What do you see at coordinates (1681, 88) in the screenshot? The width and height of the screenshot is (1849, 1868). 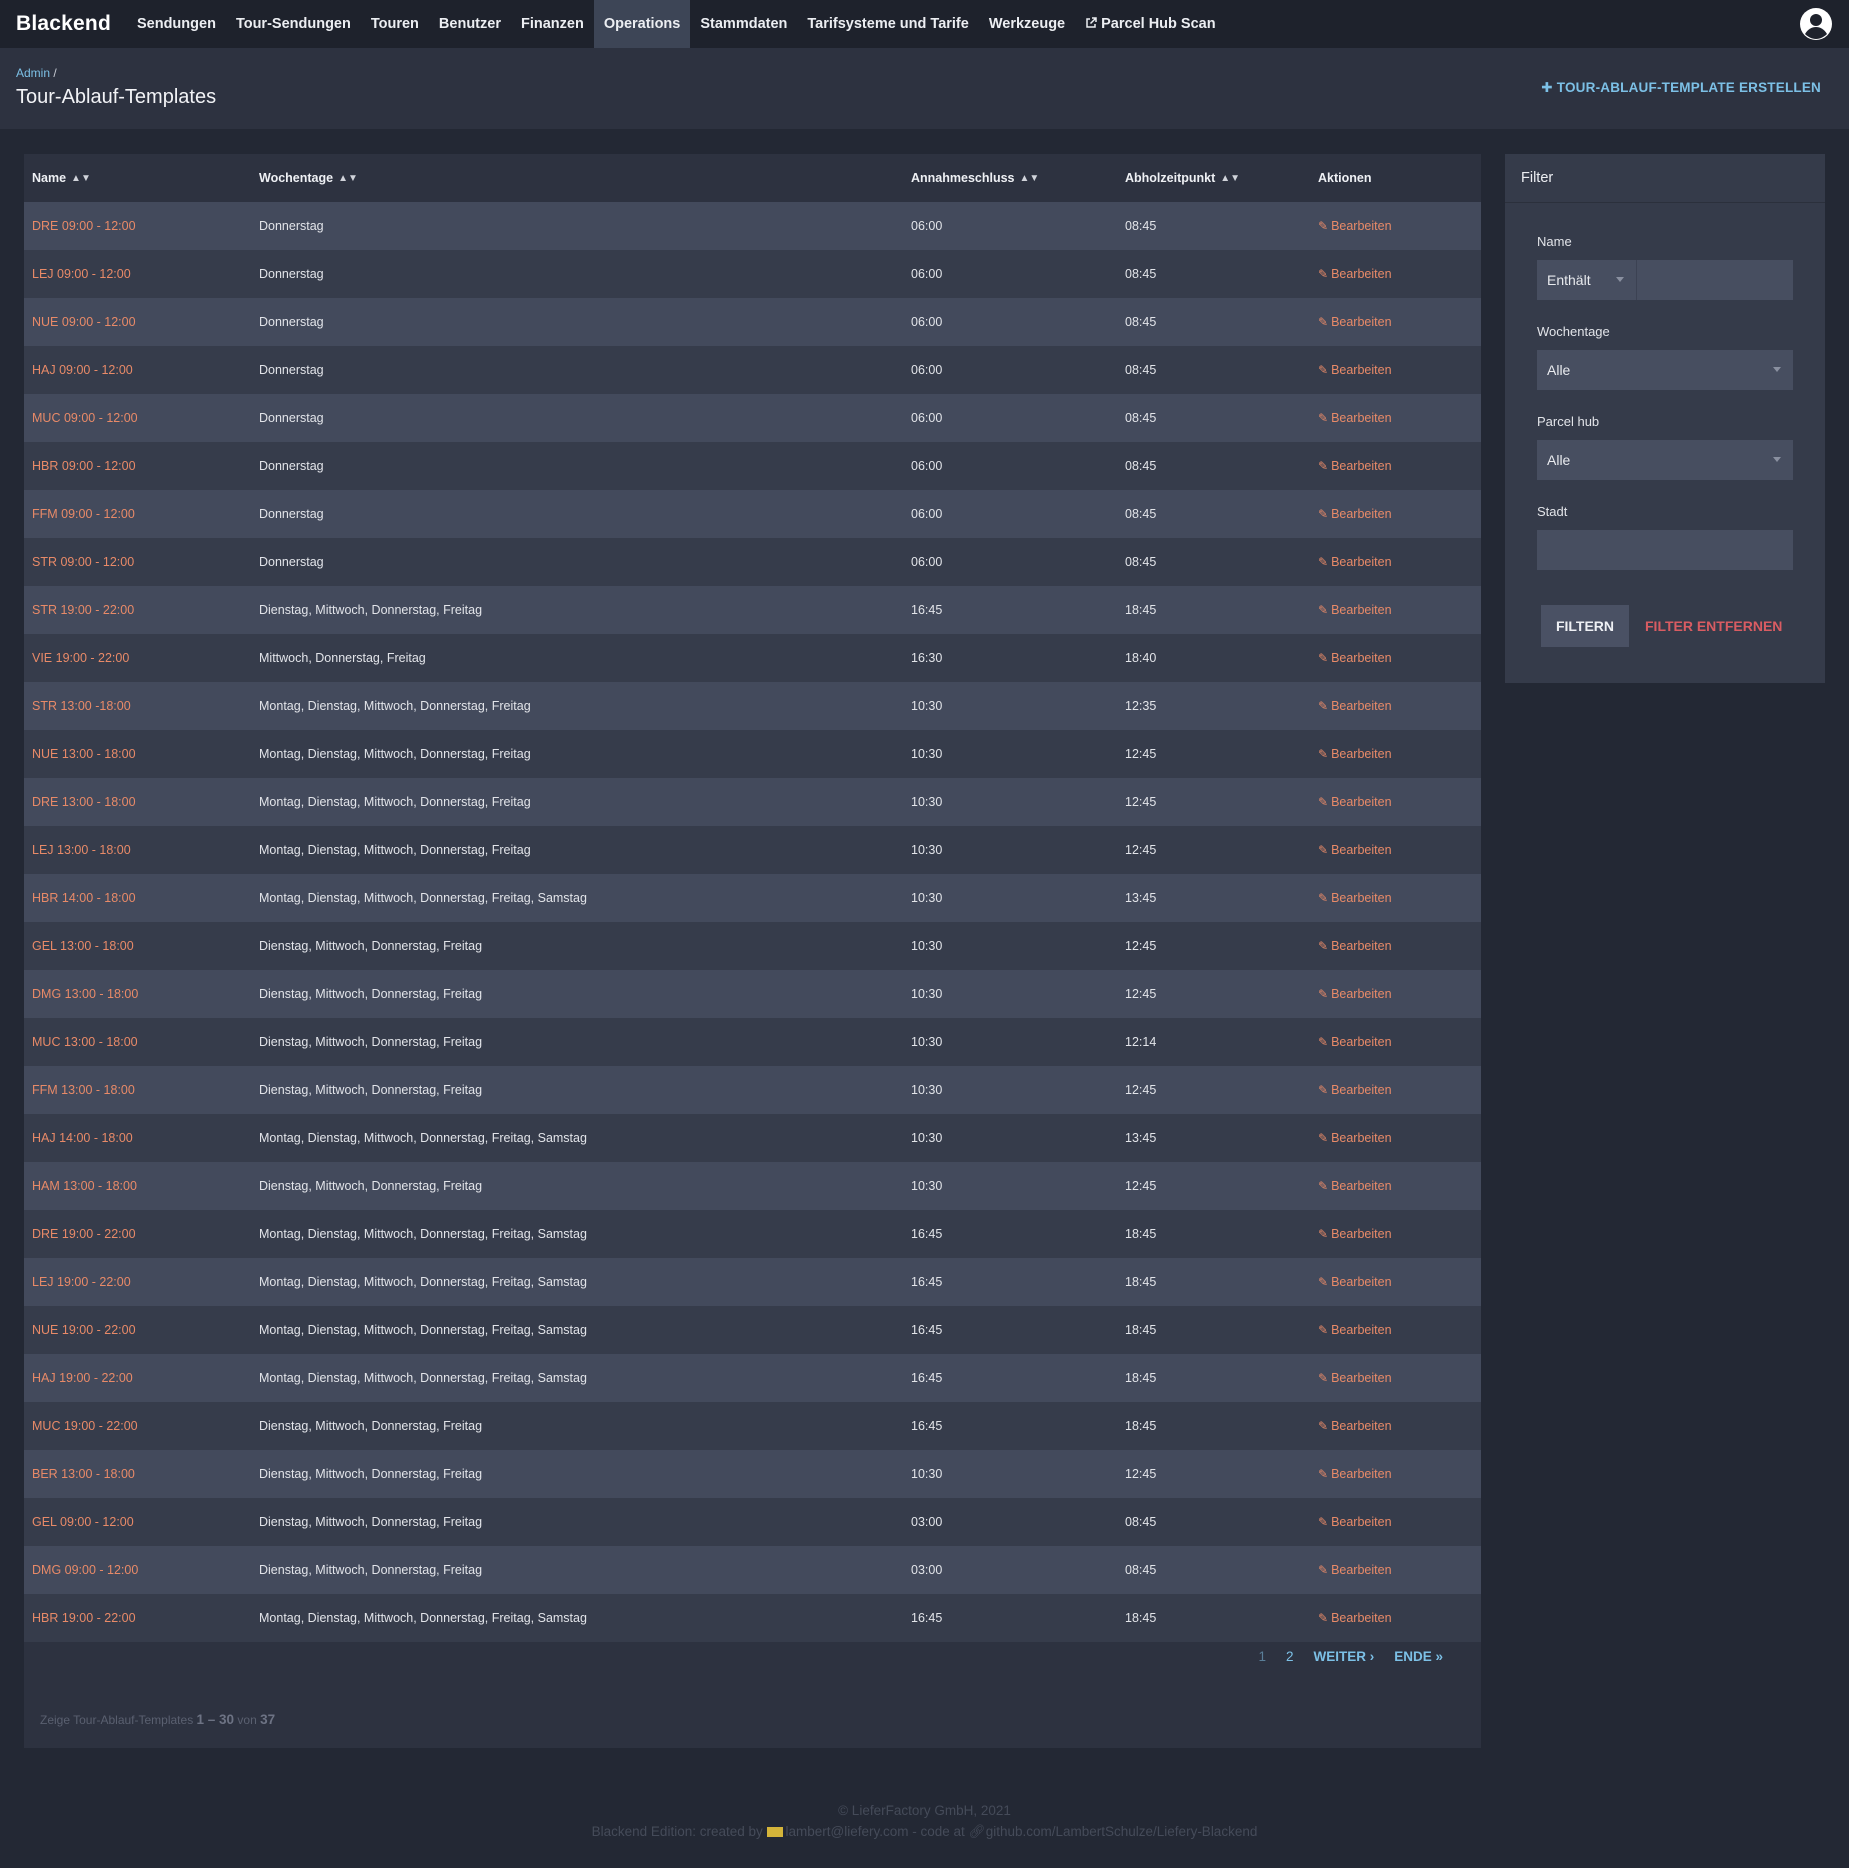 I see `create-template-button: ✚ TOUR-ABLAUF-TEMPLATE ERSTELLEN` at bounding box center [1681, 88].